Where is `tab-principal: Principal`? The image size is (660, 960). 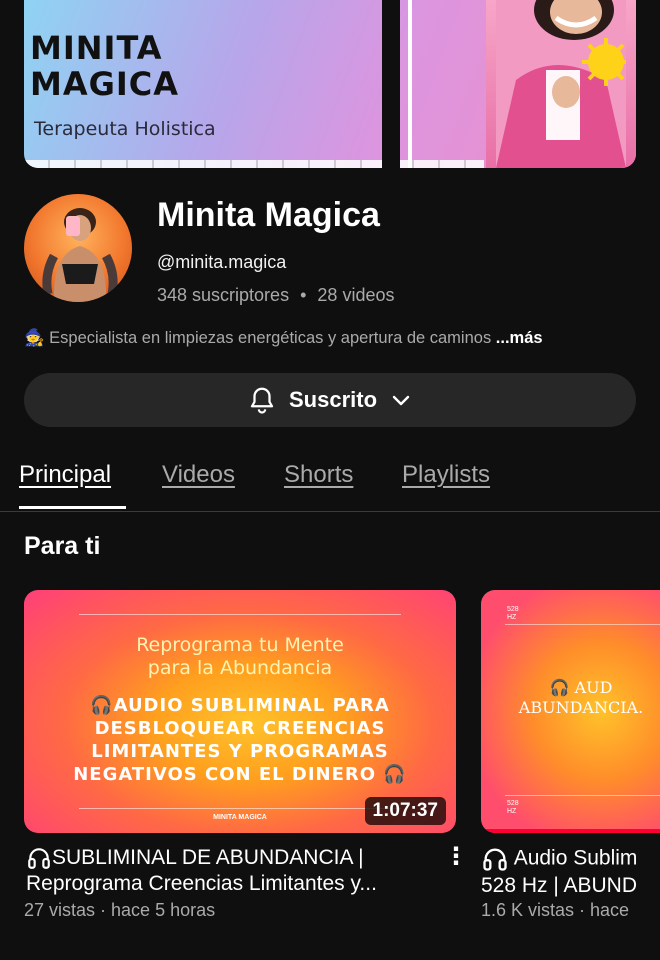 tab-principal: Principal is located at coordinates (65, 475).